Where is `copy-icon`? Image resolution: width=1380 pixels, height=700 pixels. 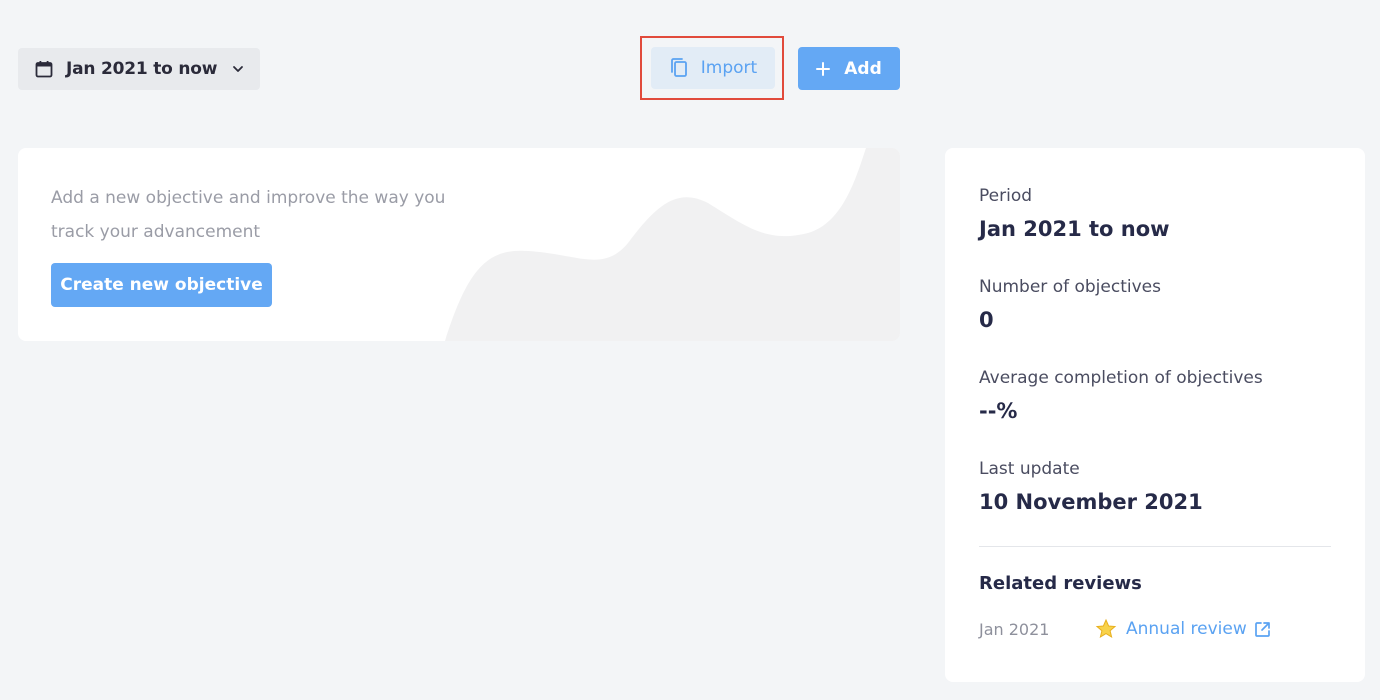
copy-icon is located at coordinates (679, 68).